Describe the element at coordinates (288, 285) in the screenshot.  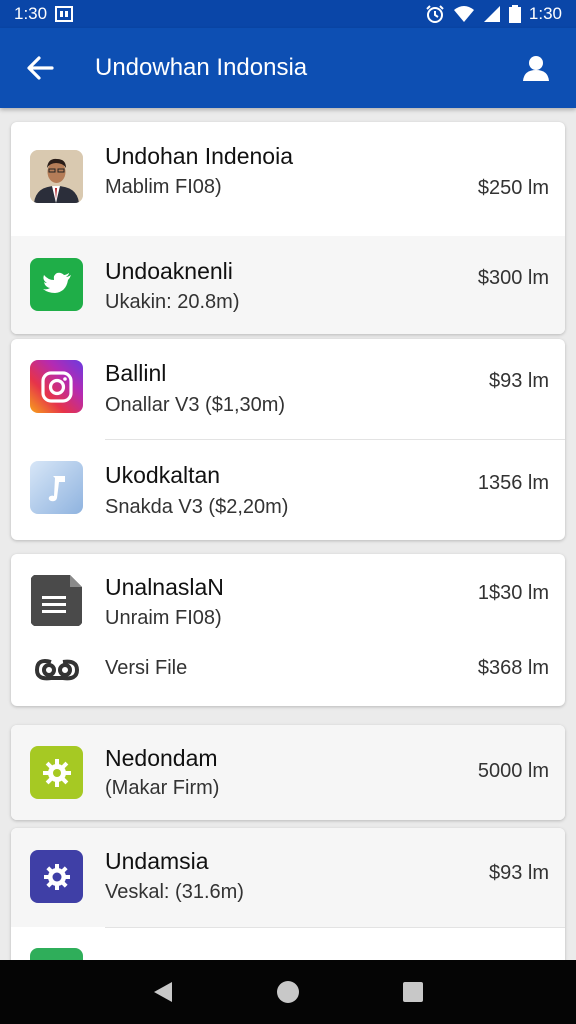
I see `list-item: Undoaknenli Ukakin: 20.8m) $300 lm` at that location.